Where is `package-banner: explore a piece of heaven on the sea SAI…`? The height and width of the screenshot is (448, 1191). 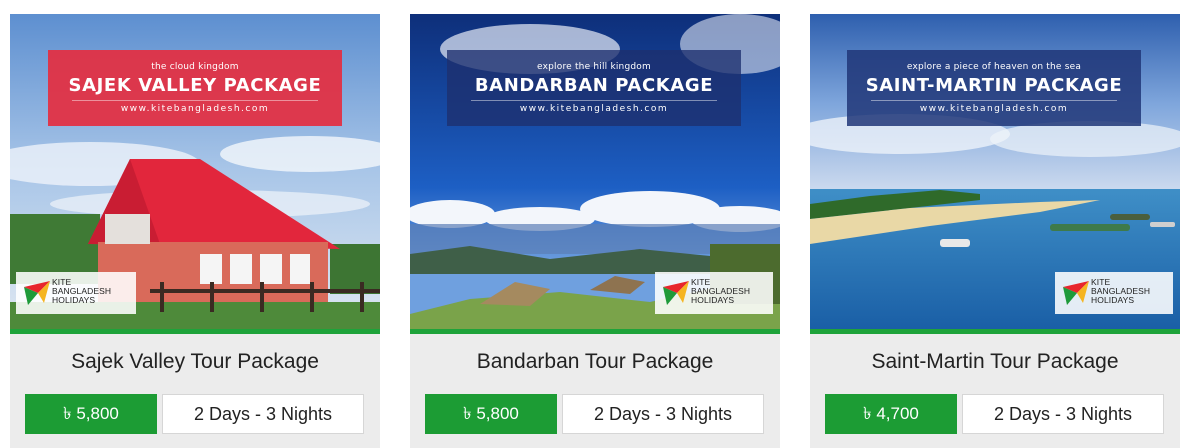
package-banner: explore a piece of heaven on the sea SAI… is located at coordinates (994, 88).